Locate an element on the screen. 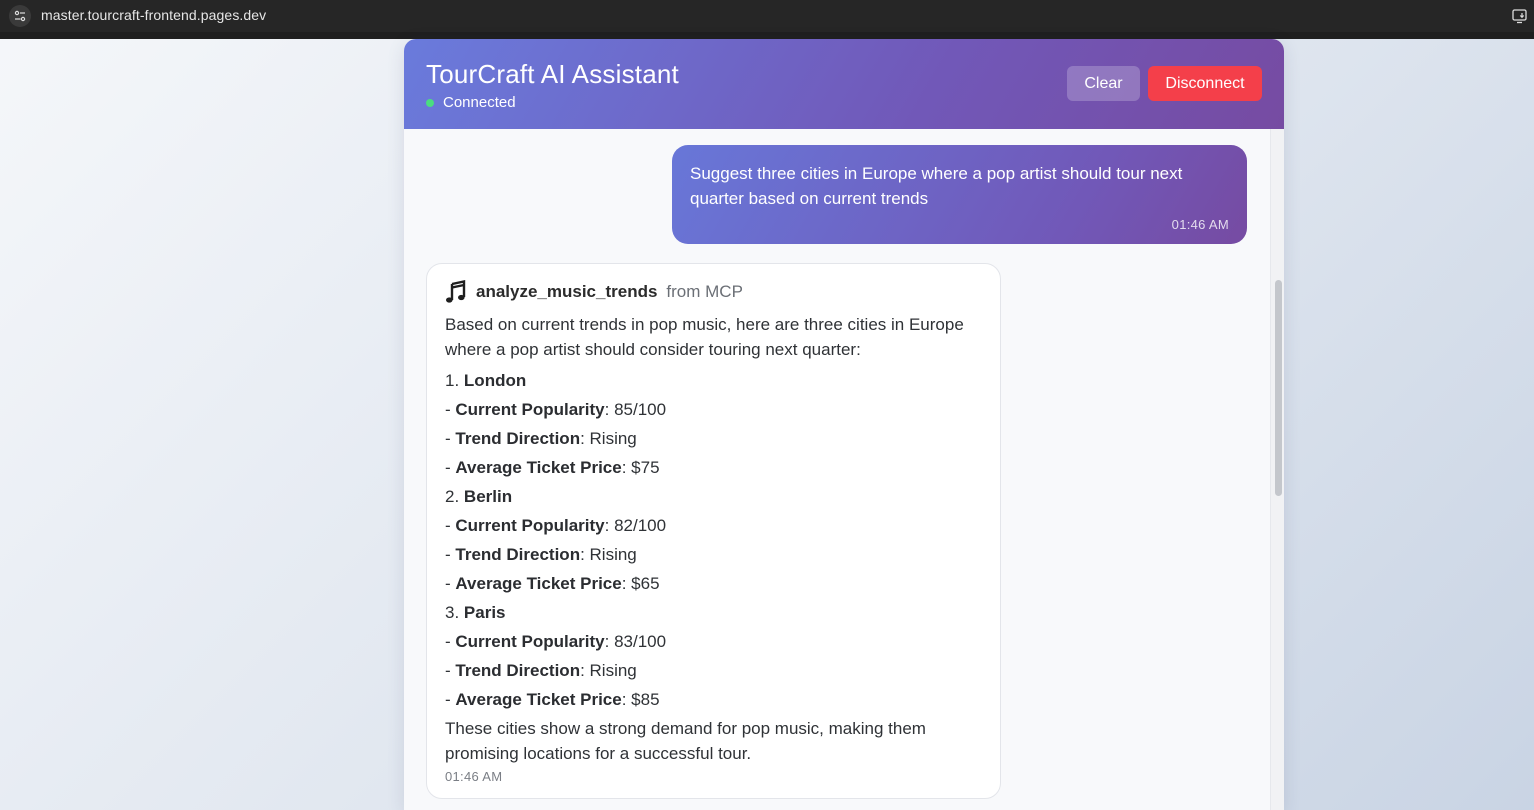  city-metric-price: - Average Ticket Price: $75 is located at coordinates (552, 467).